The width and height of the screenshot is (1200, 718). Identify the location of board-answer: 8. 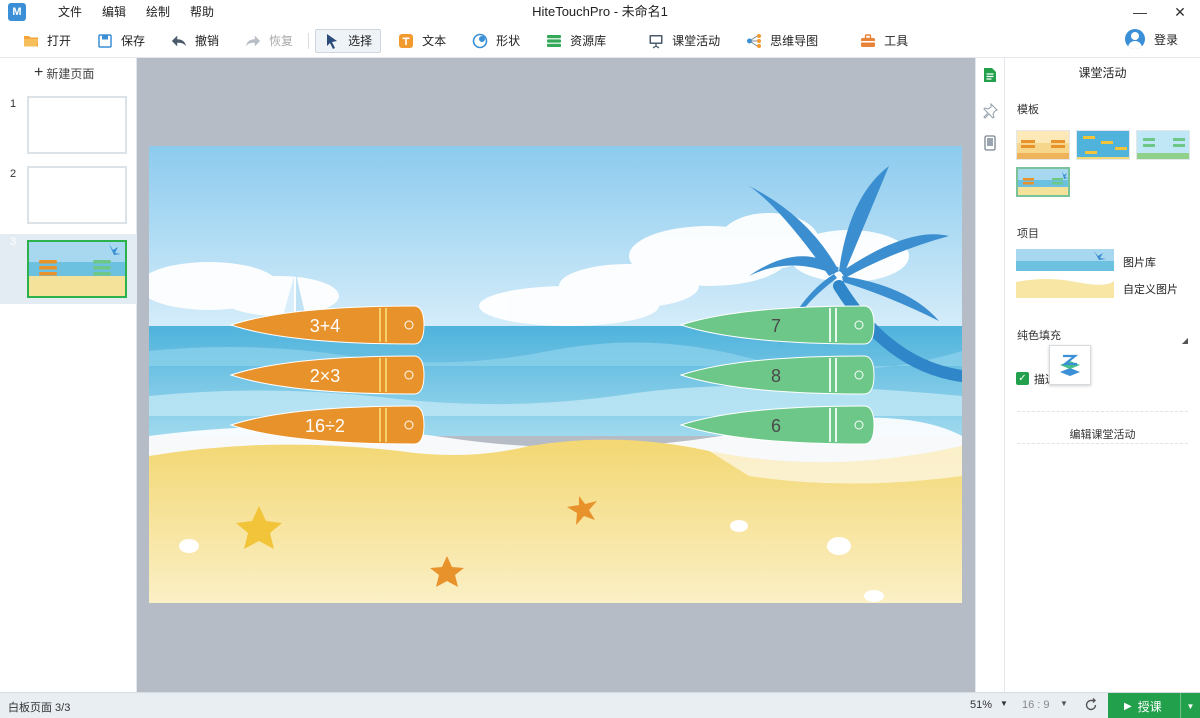
(776, 376).